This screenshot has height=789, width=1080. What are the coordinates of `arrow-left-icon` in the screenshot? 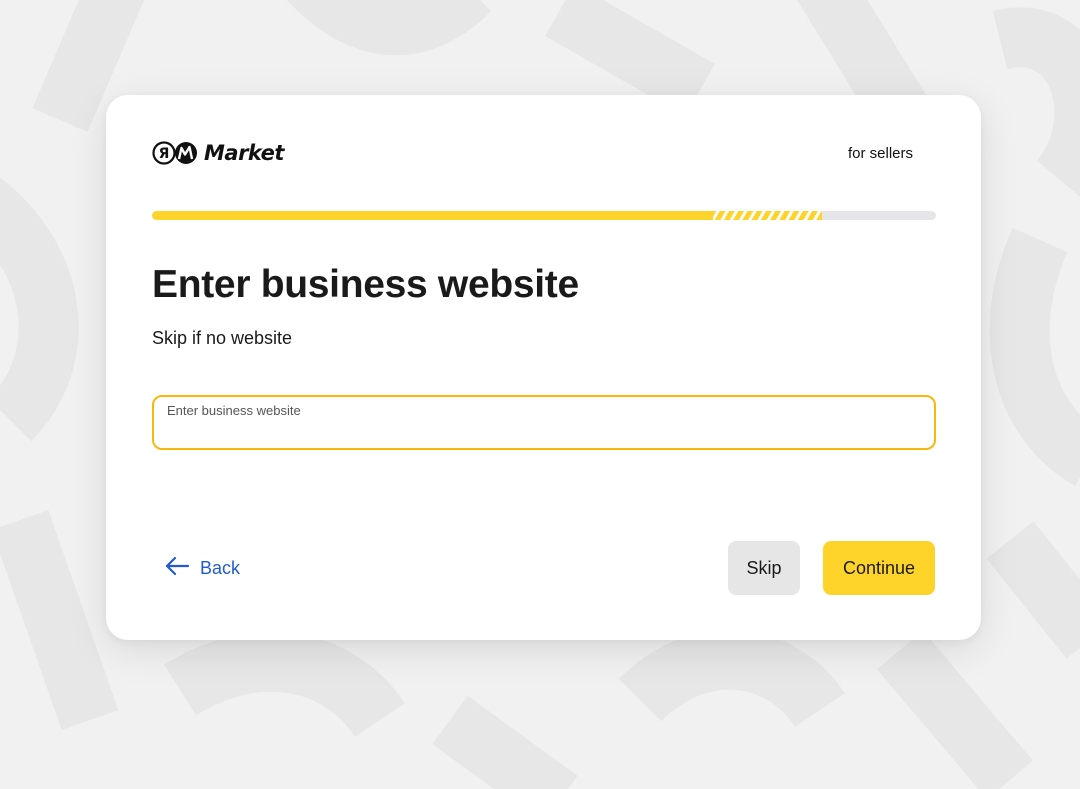 It's located at (177, 568).